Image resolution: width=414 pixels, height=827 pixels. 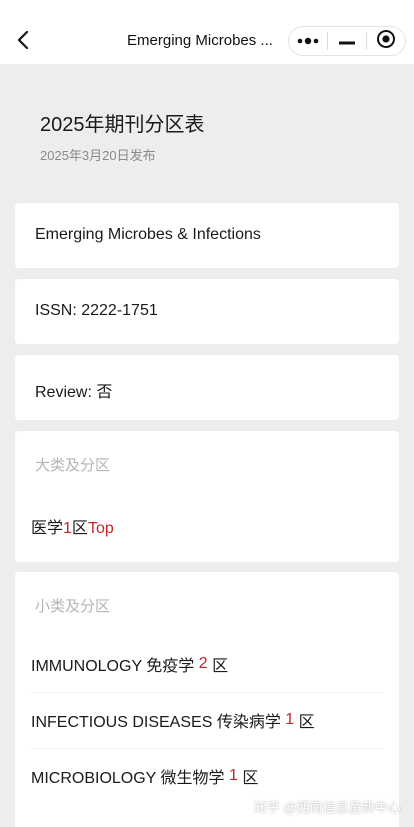 What do you see at coordinates (207, 496) in the screenshot?
I see `major-category-card: 大类及分区 医学1区Top` at bounding box center [207, 496].